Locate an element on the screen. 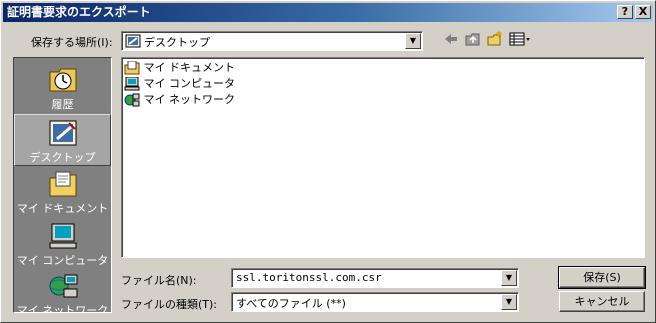  list-item: マイ ネットワーク is located at coordinates (179, 100).